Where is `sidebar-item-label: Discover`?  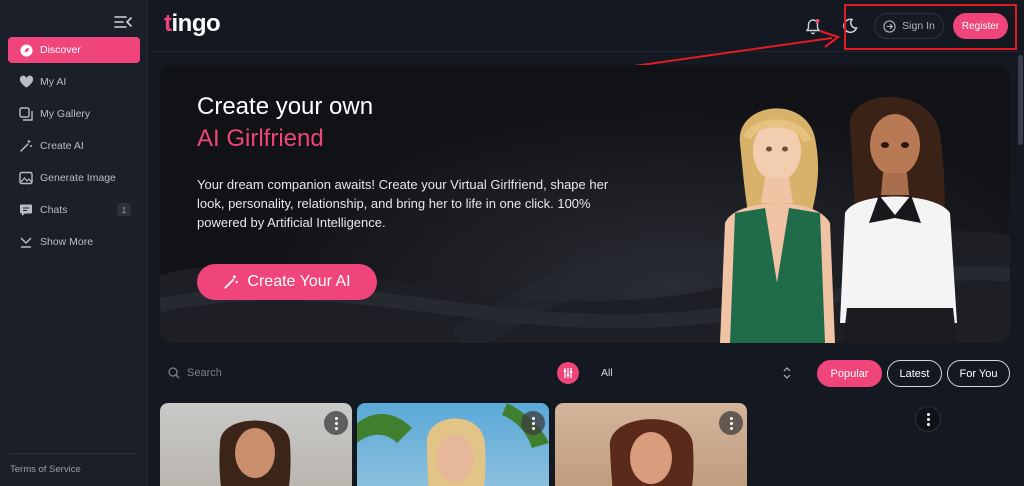
sidebar-item-label: Discover is located at coordinates (60, 50).